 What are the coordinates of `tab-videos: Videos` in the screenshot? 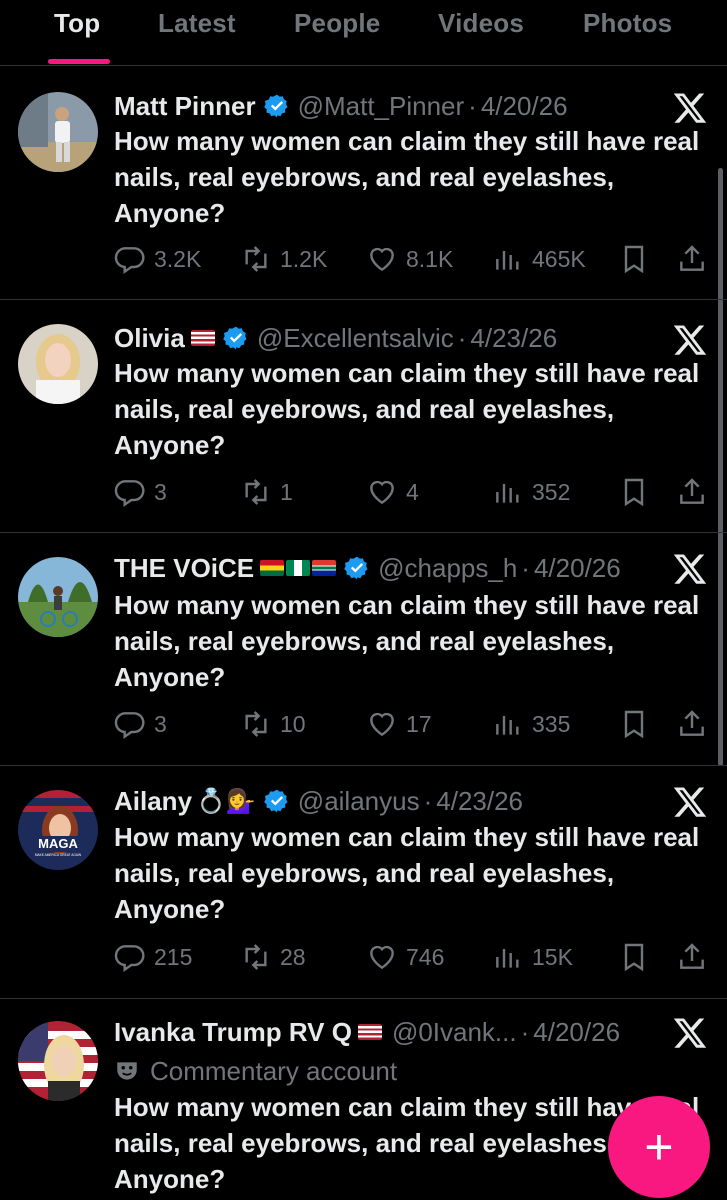 It's located at (481, 23).